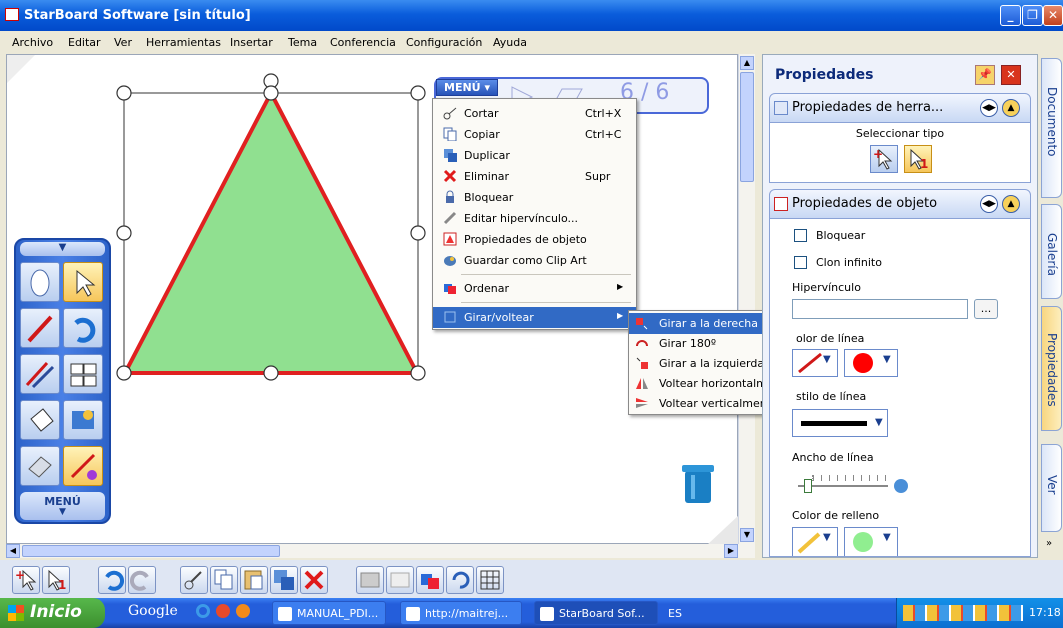  Describe the element at coordinates (800, 262) in the screenshot. I see `infinite-clone-checkbox` at that location.